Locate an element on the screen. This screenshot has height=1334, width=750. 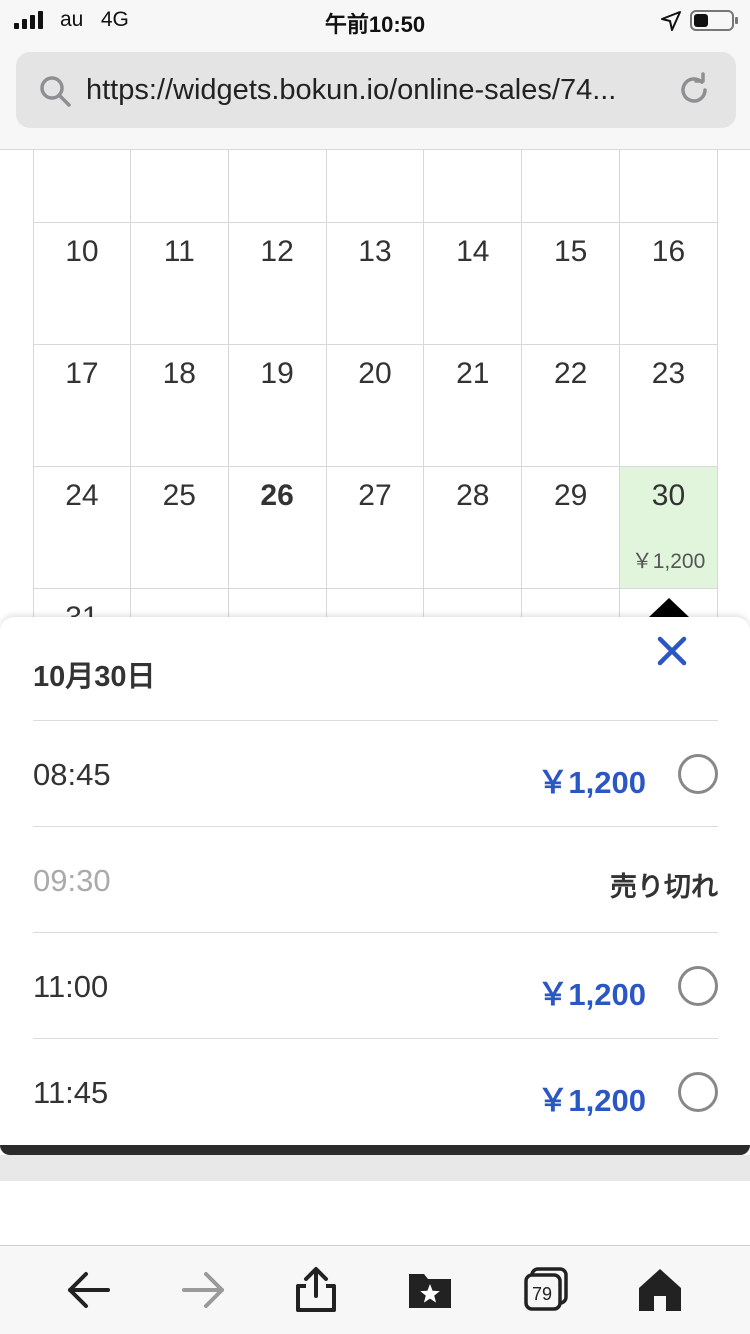
calendar-day-12: 12 is located at coordinates (277, 284).